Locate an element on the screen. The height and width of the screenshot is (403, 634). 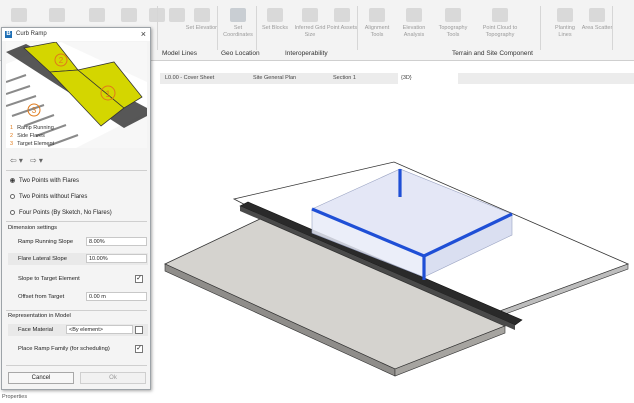
dialog-title: Curb Ramp is located at coordinates (31, 34).